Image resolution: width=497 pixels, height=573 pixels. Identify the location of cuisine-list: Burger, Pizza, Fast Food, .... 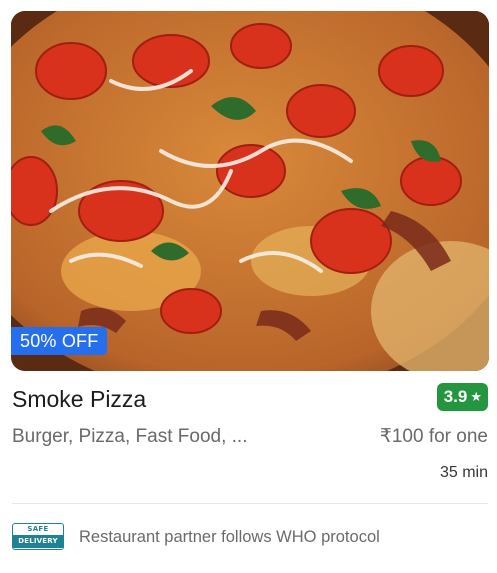
(130, 436).